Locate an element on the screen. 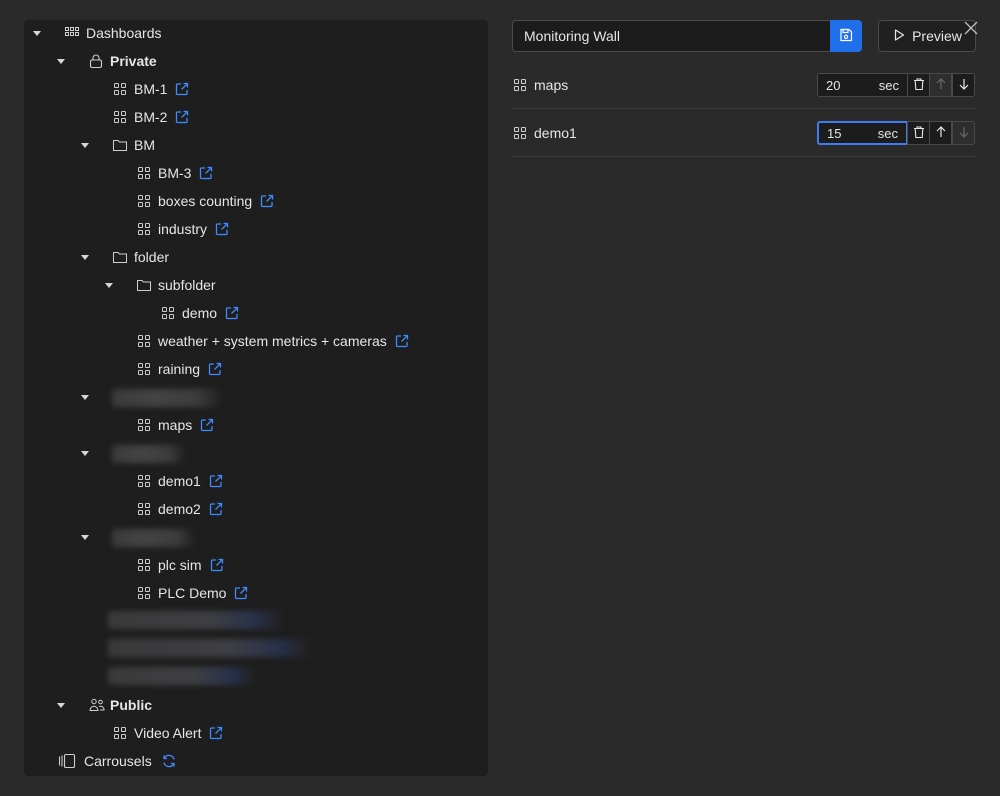 The image size is (1000, 796). tree-item-label: BM-2 is located at coordinates (151, 117).